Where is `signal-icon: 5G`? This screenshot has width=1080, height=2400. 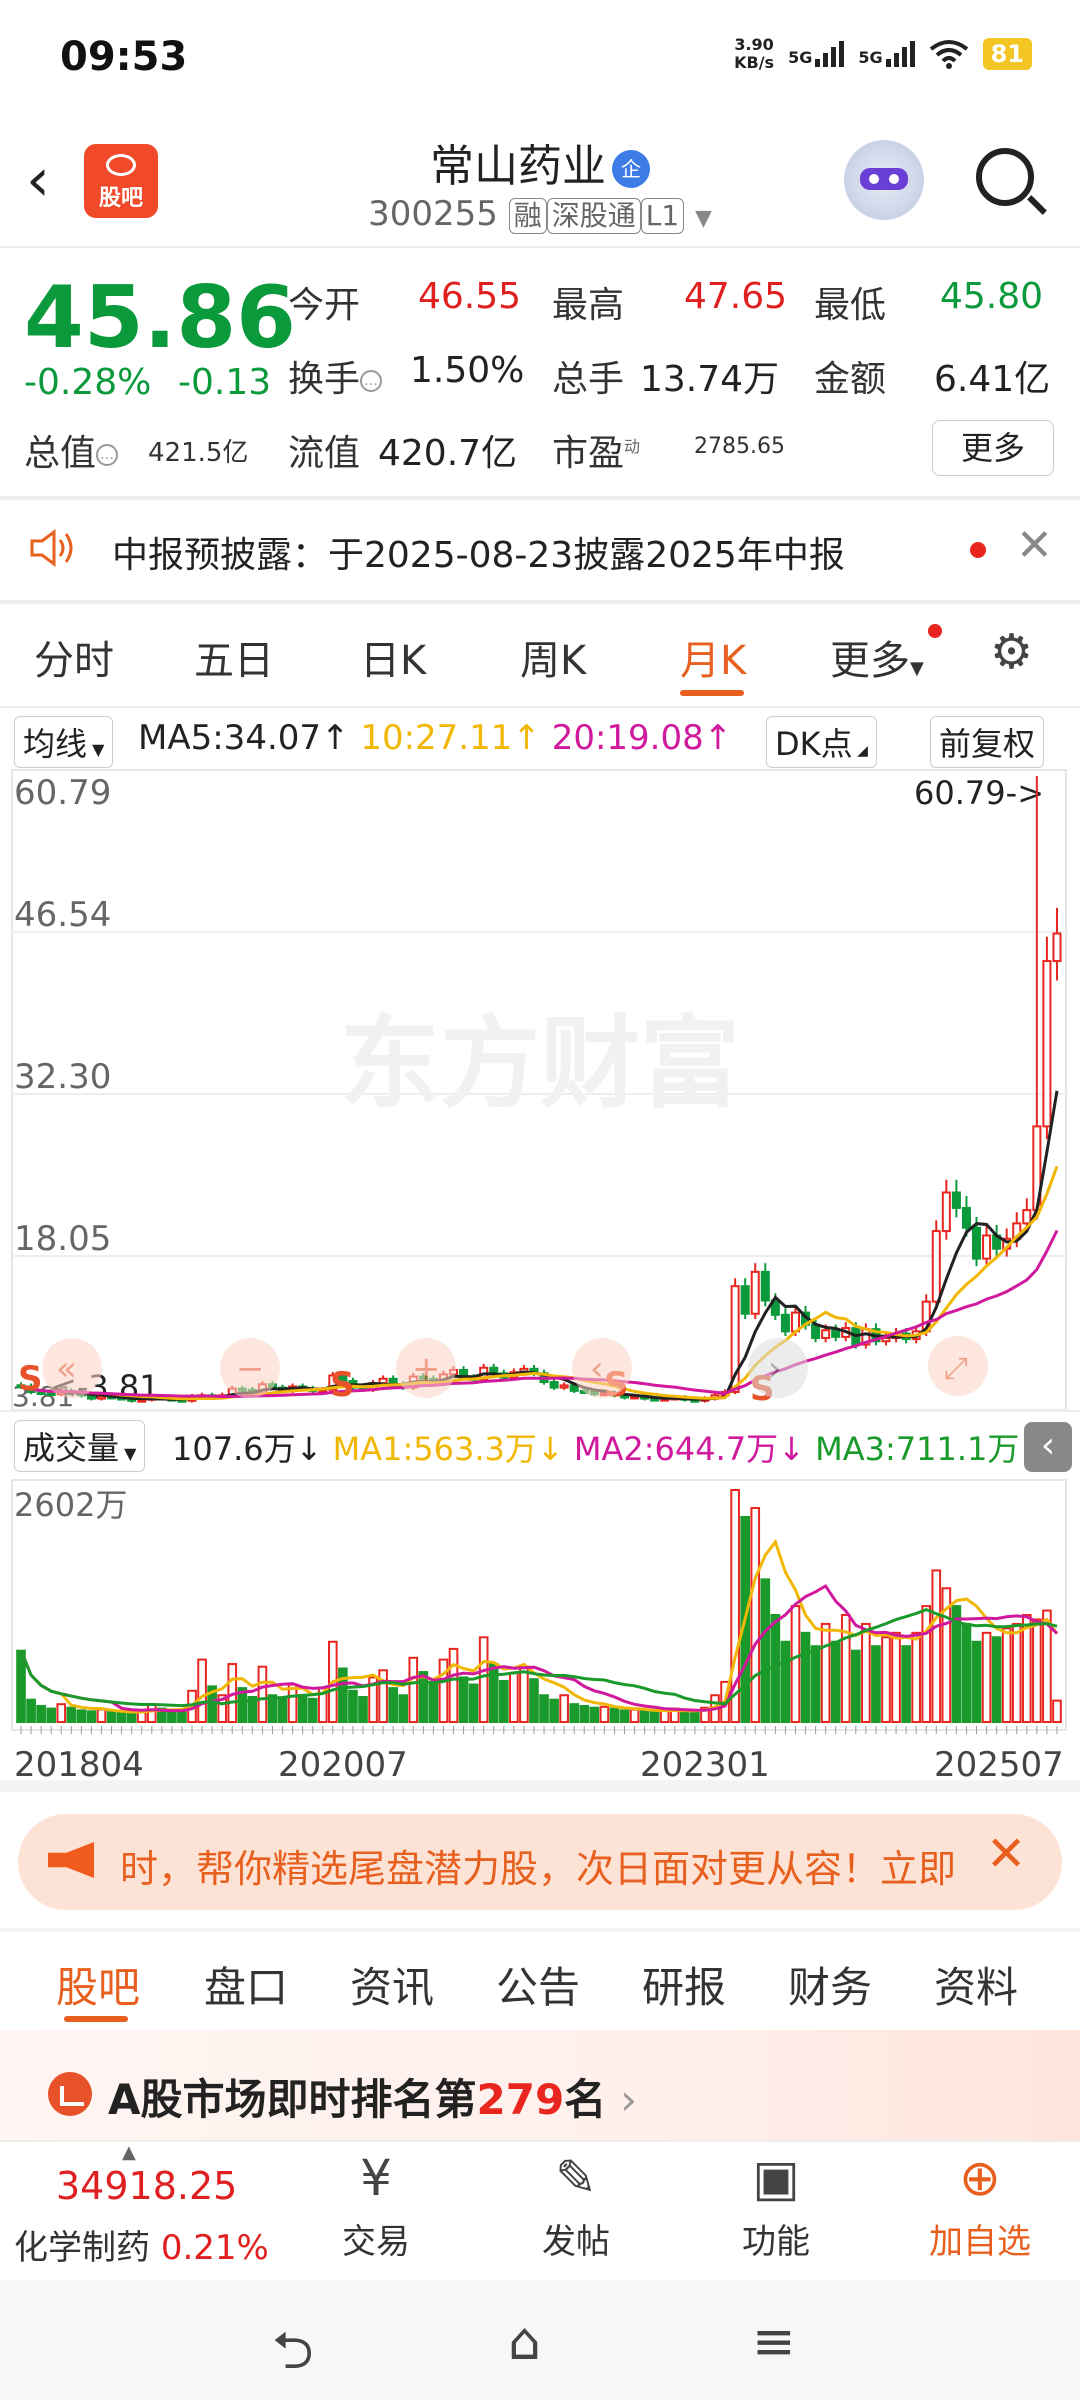 signal-icon: 5G is located at coordinates (816, 54).